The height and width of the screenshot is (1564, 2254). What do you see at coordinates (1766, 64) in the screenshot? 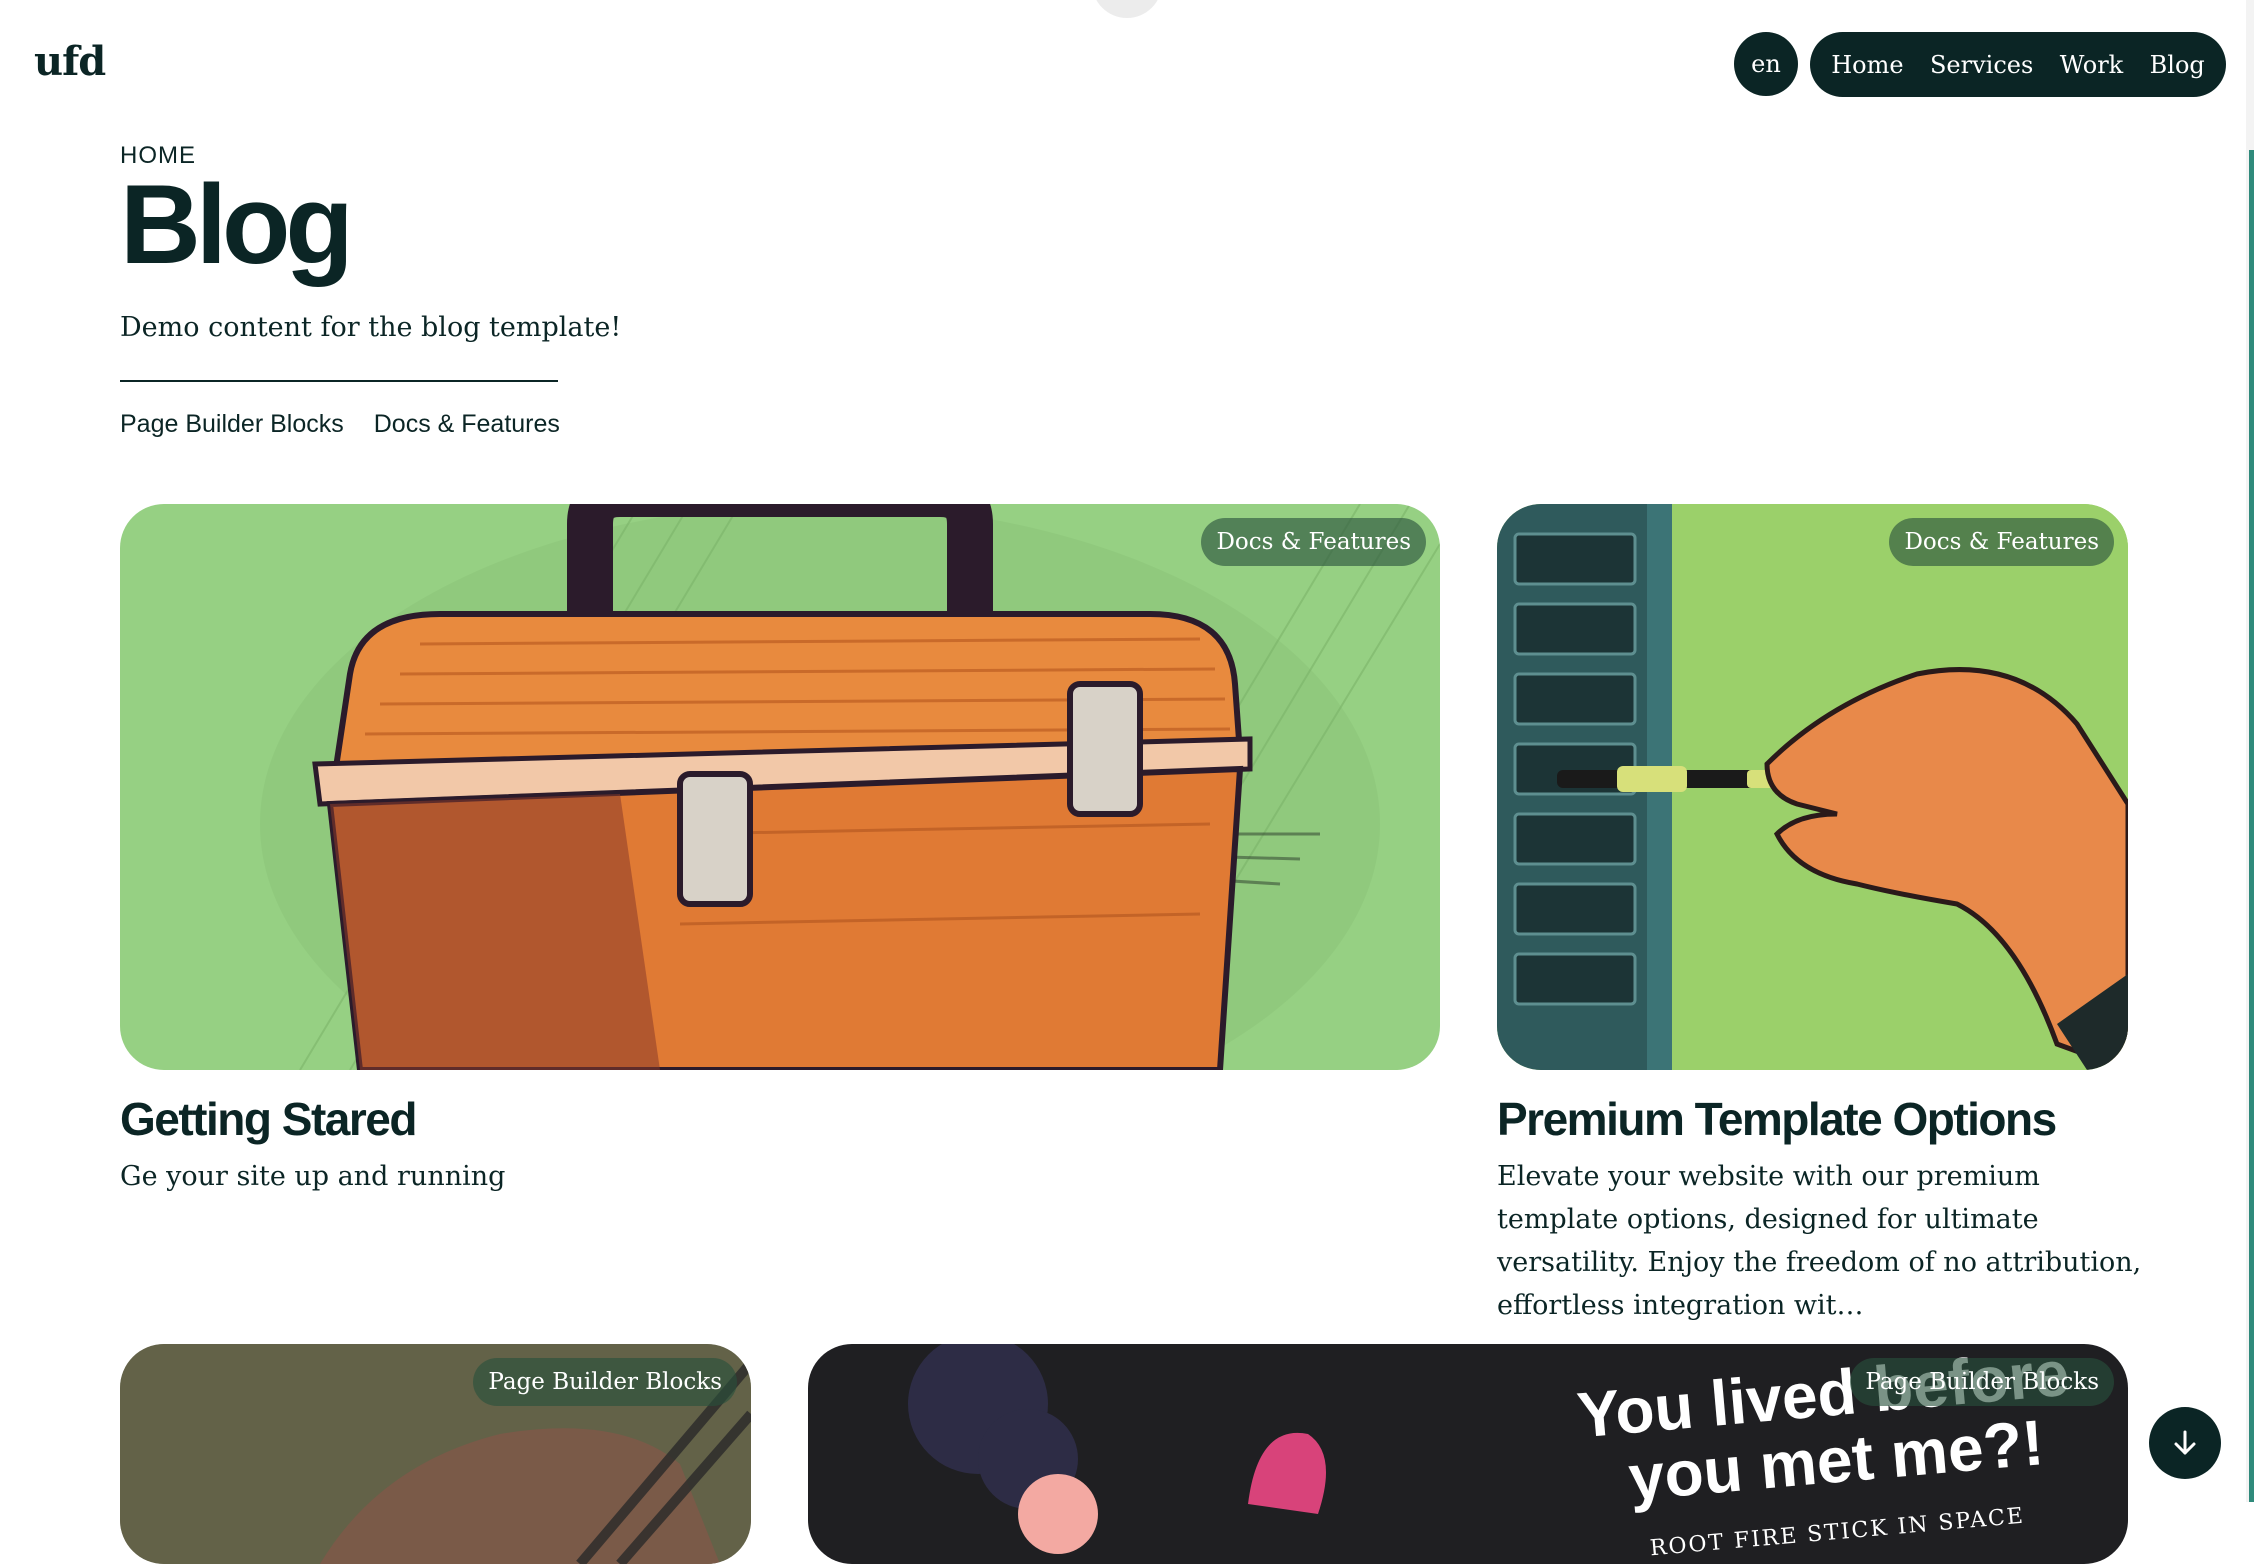
I see `language-switcher: en` at bounding box center [1766, 64].